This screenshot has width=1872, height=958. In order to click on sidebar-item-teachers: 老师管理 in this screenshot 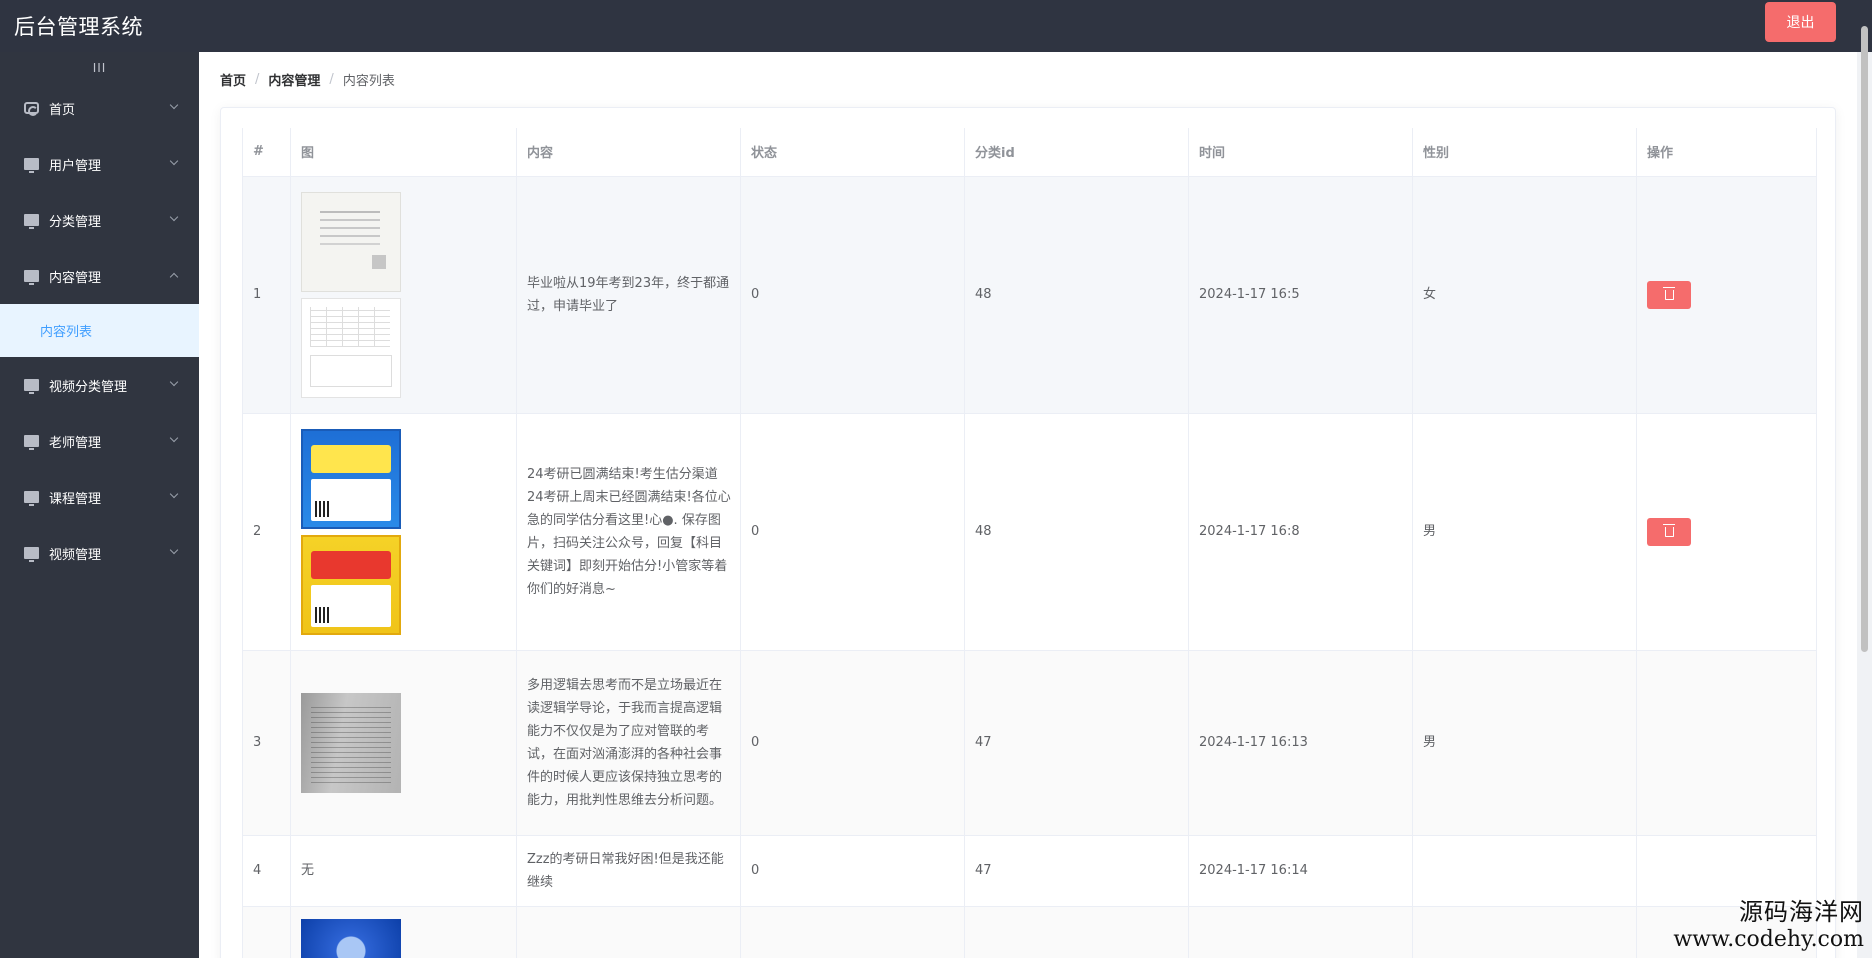, I will do `click(99, 441)`.